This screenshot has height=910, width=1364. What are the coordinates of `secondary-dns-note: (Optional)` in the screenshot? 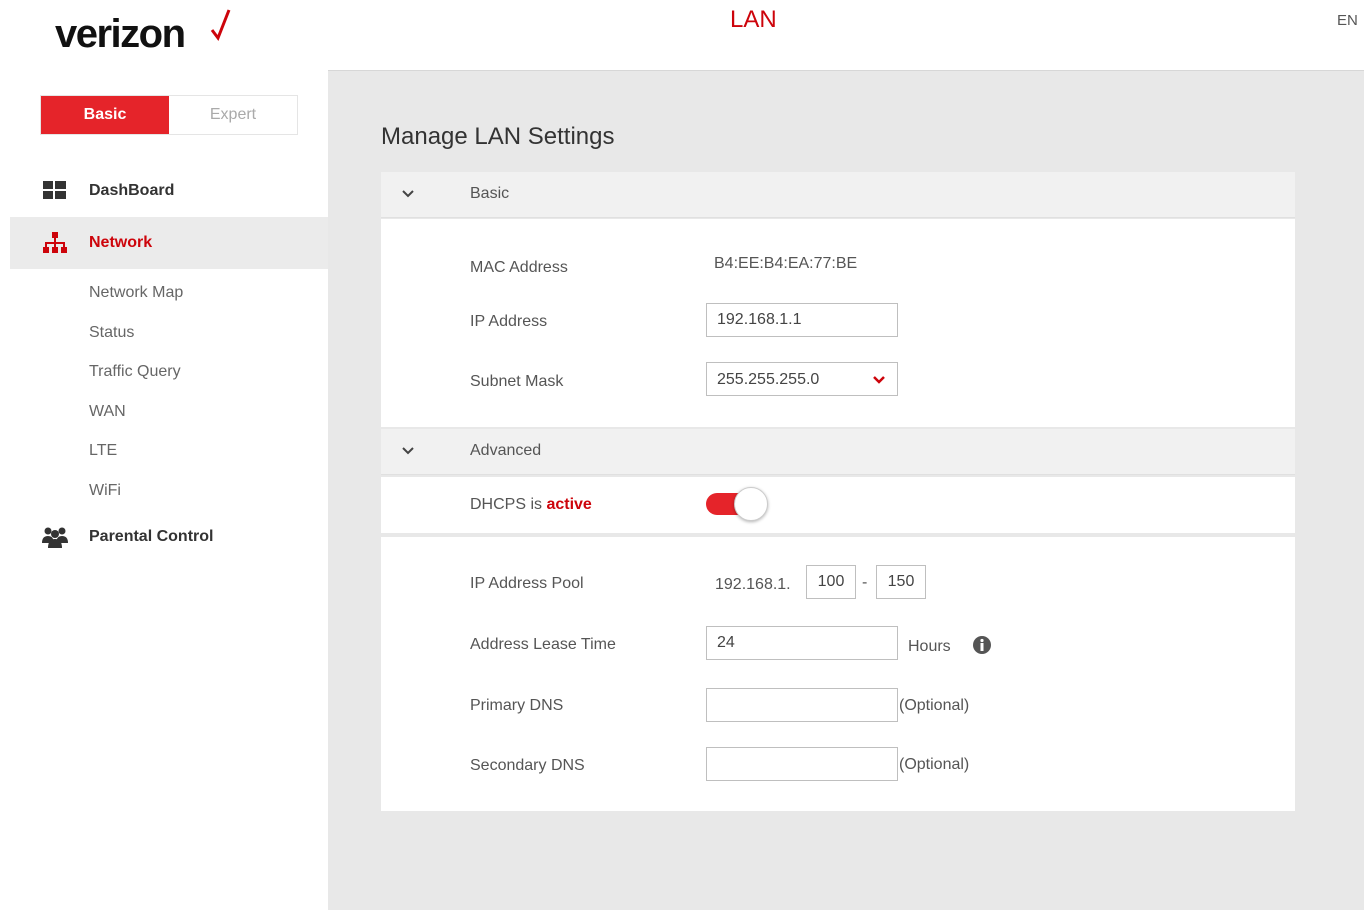 It's located at (934, 764).